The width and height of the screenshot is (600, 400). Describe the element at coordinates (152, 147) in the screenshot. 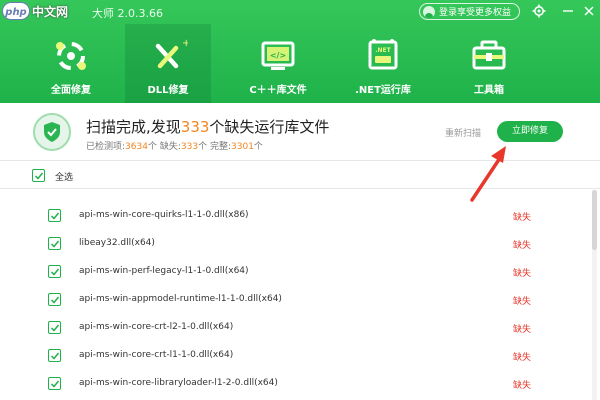

I see `detected-unit: 个` at that location.